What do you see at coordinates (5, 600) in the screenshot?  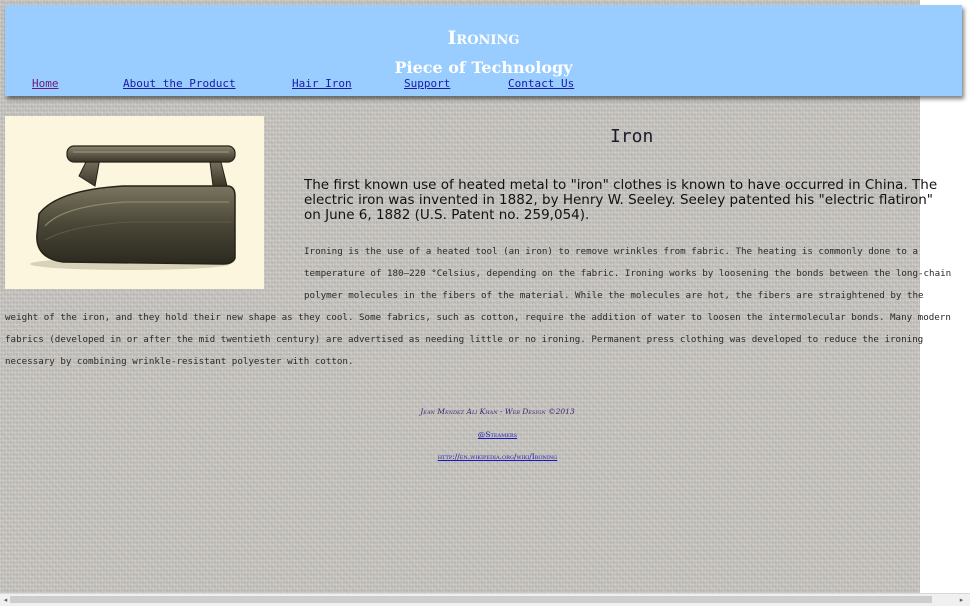 I see `scroll-left-arrow-icon: ◂` at bounding box center [5, 600].